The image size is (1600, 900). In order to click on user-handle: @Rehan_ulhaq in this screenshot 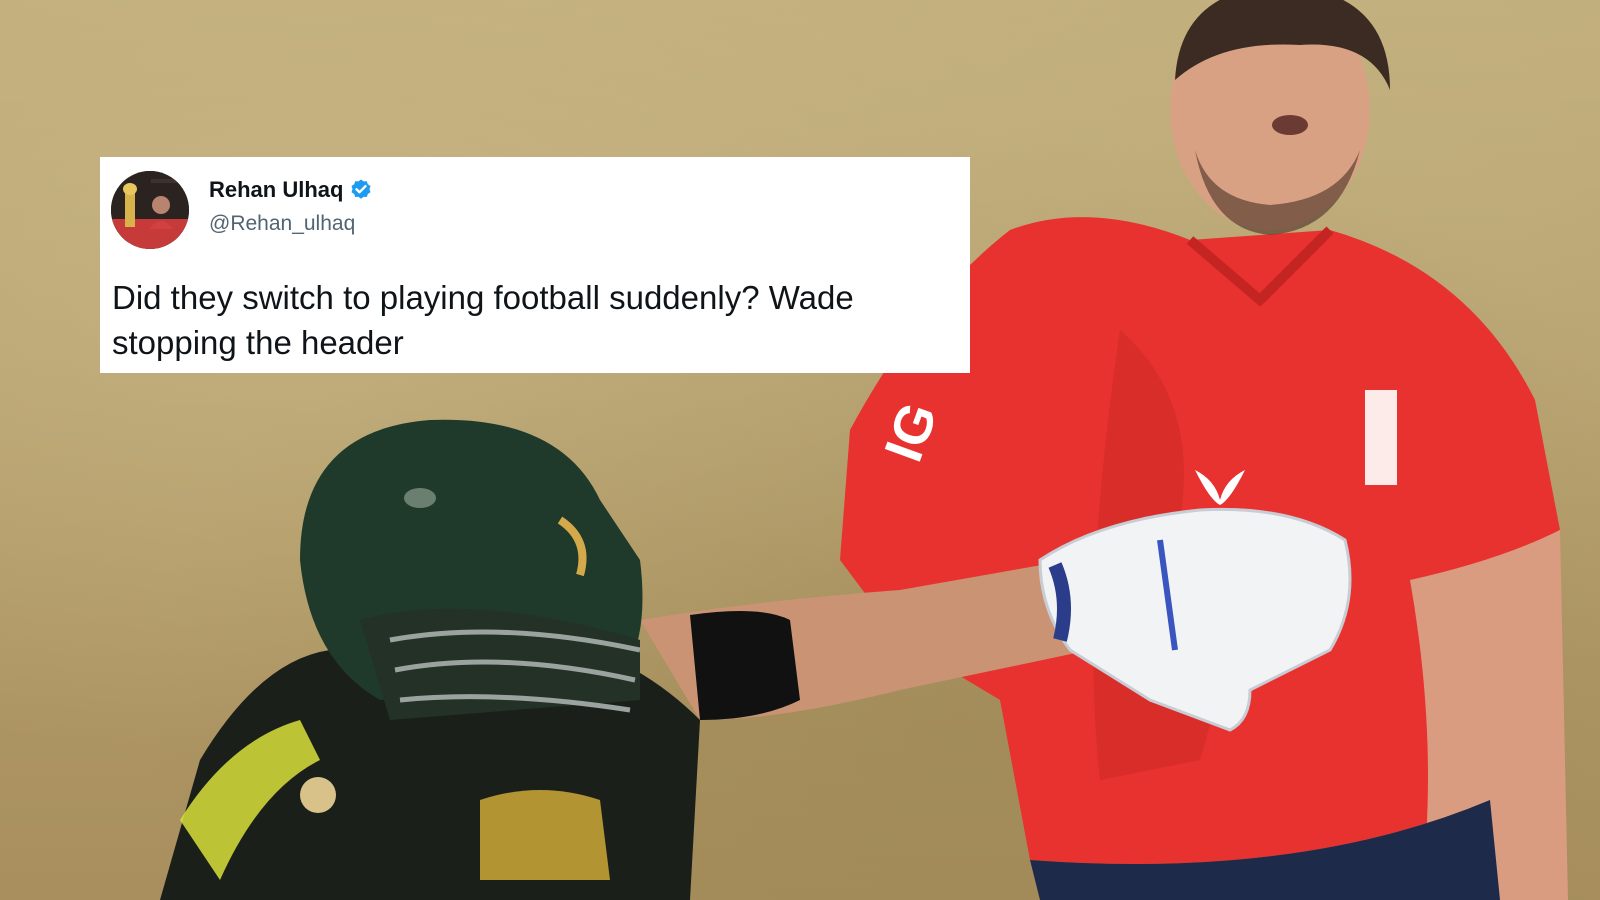, I will do `click(282, 224)`.